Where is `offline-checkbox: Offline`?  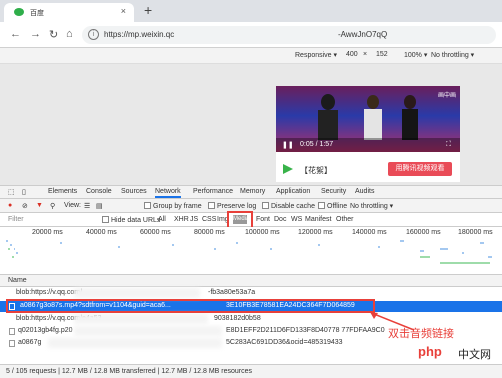
offline-checkbox: Offline is located at coordinates (332, 206).